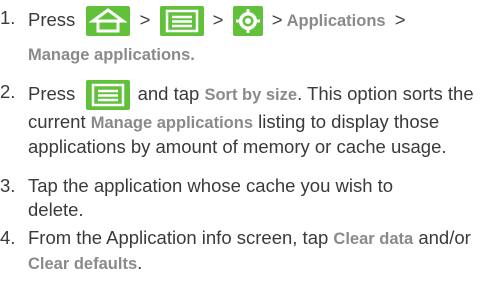 The width and height of the screenshot is (485, 289). What do you see at coordinates (83, 264) in the screenshot?
I see `clear-defaults-label: Clear defaults` at bounding box center [83, 264].